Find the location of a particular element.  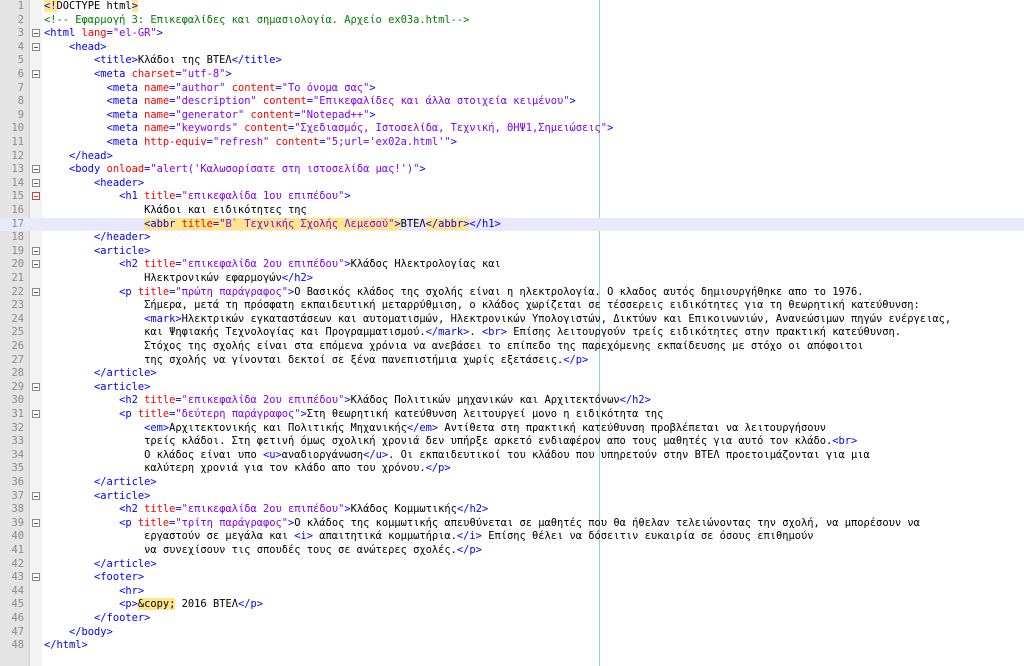

code-line: 3 <html lang="el-GR"> is located at coordinates (512, 34).